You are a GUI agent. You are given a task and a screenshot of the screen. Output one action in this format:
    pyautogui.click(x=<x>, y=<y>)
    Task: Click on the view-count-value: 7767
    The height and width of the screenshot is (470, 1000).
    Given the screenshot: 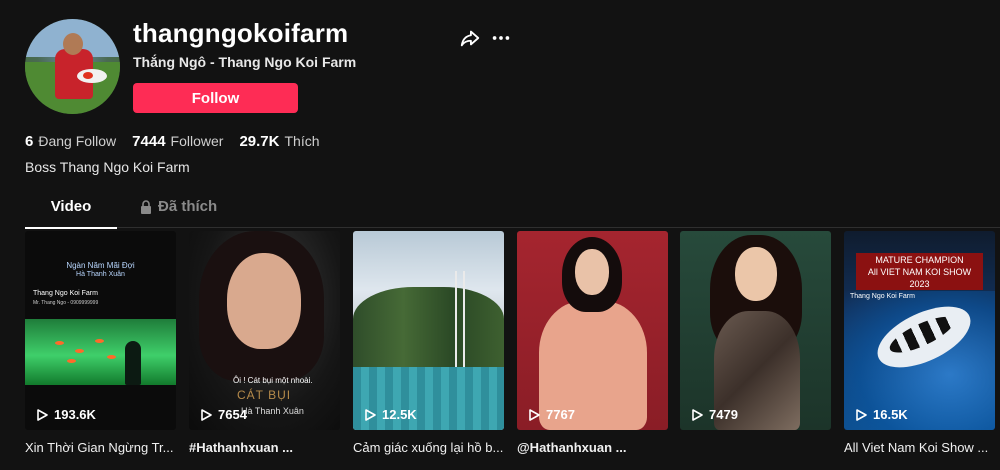 What is the action you would take?
    pyautogui.click(x=560, y=414)
    